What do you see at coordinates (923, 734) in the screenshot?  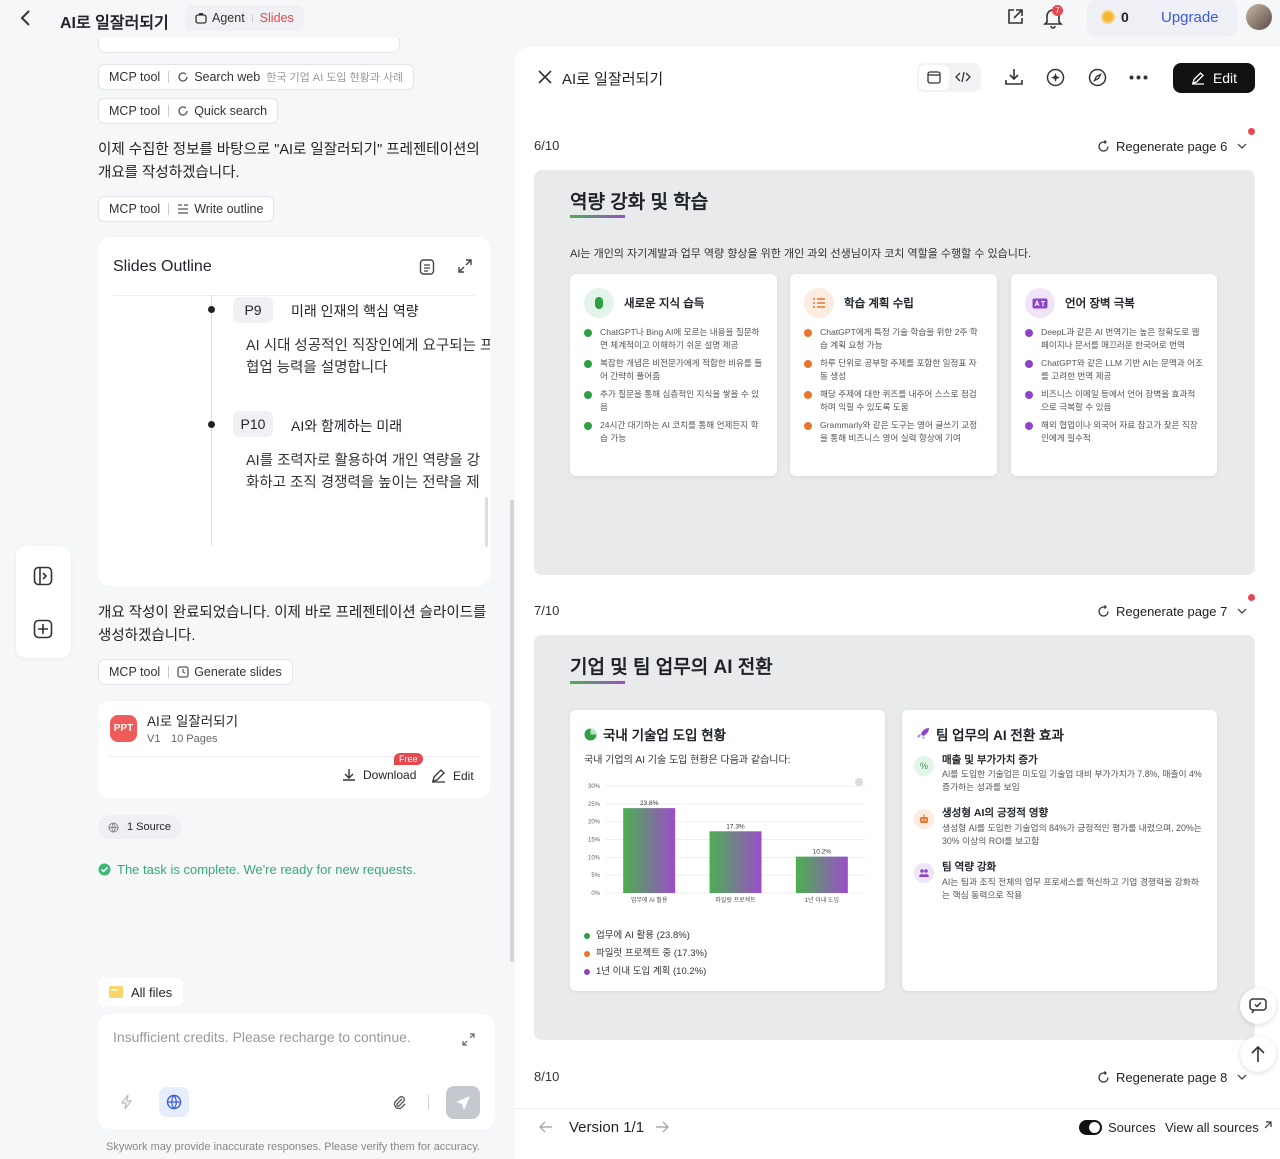 I see `rocket-icon` at bounding box center [923, 734].